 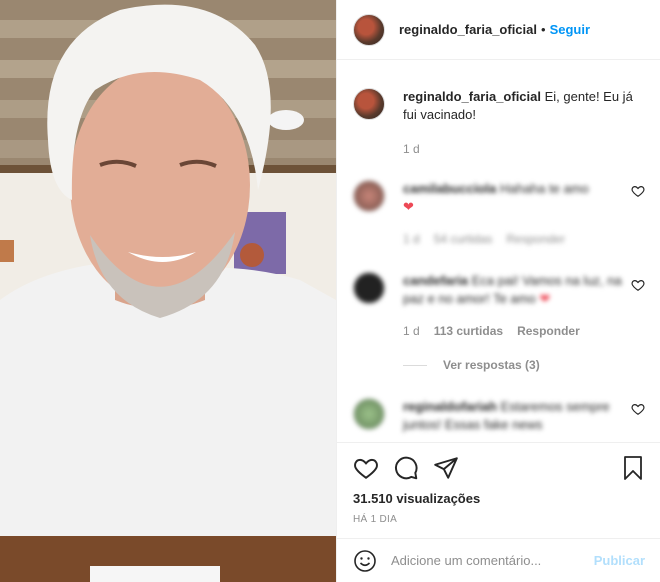 I want to click on comment-likes: 54 curtidas, so click(x=463, y=239).